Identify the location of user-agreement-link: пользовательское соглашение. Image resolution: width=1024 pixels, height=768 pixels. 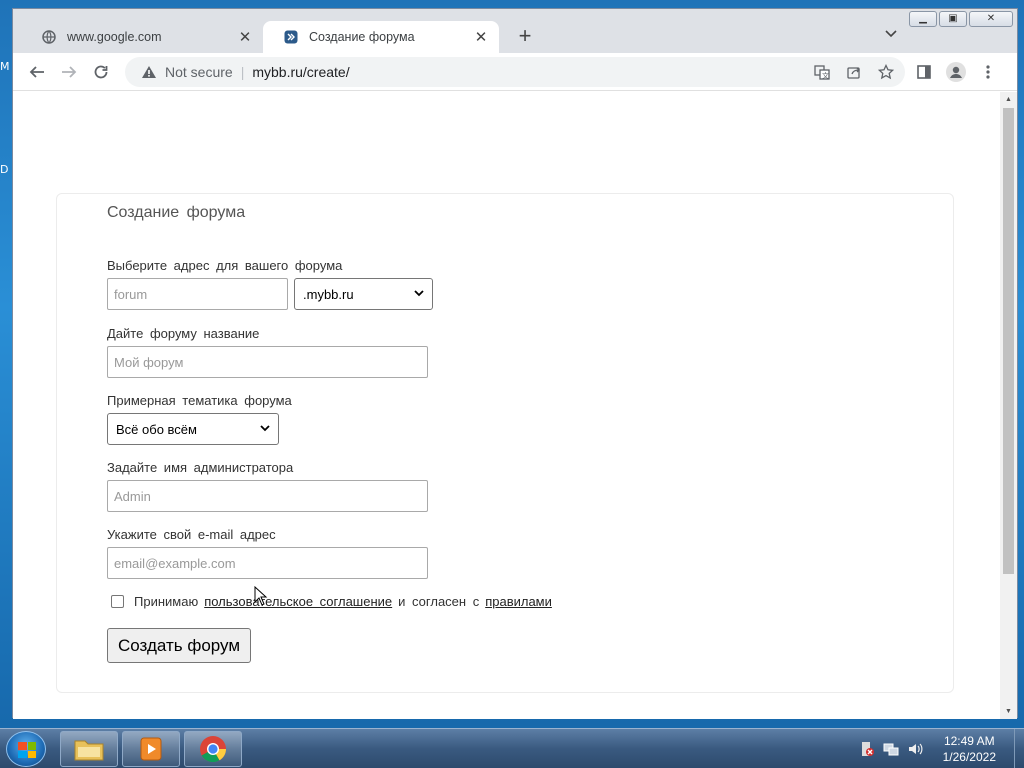
(298, 601).